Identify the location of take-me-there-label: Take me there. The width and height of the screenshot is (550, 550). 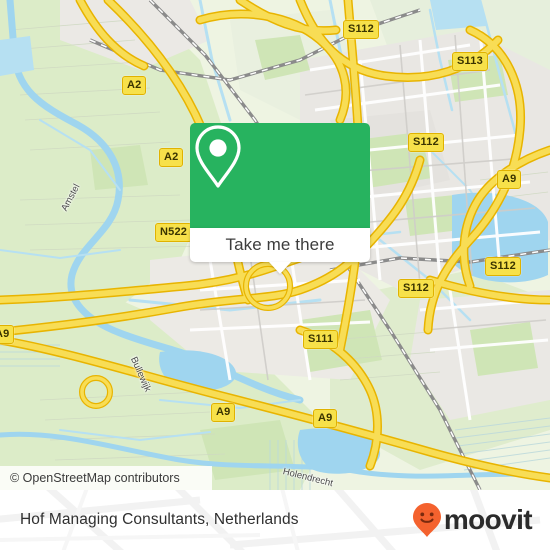
(280, 244).